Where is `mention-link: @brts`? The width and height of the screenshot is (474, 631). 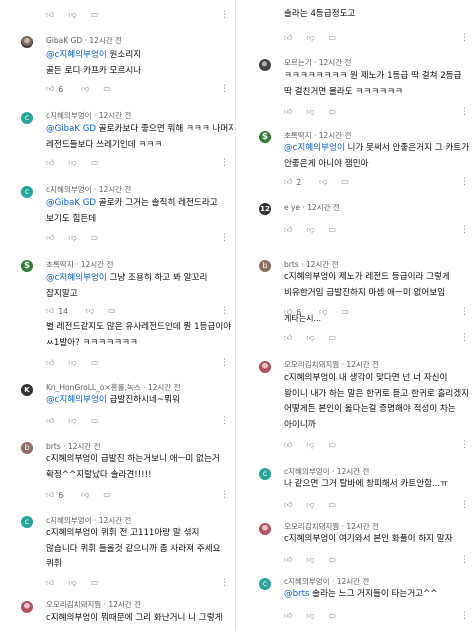 mention-link: @brts is located at coordinates (296, 594).